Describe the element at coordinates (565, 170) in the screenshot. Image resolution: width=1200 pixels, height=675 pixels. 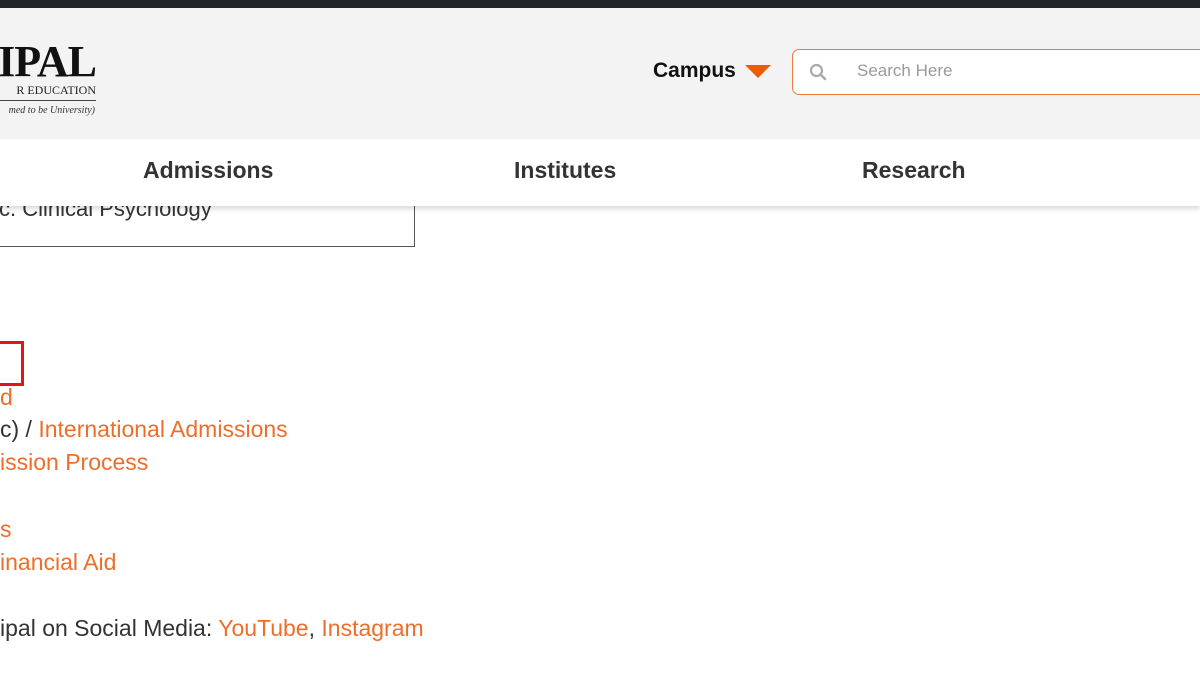
I see `nav-institutes: Institutes` at that location.